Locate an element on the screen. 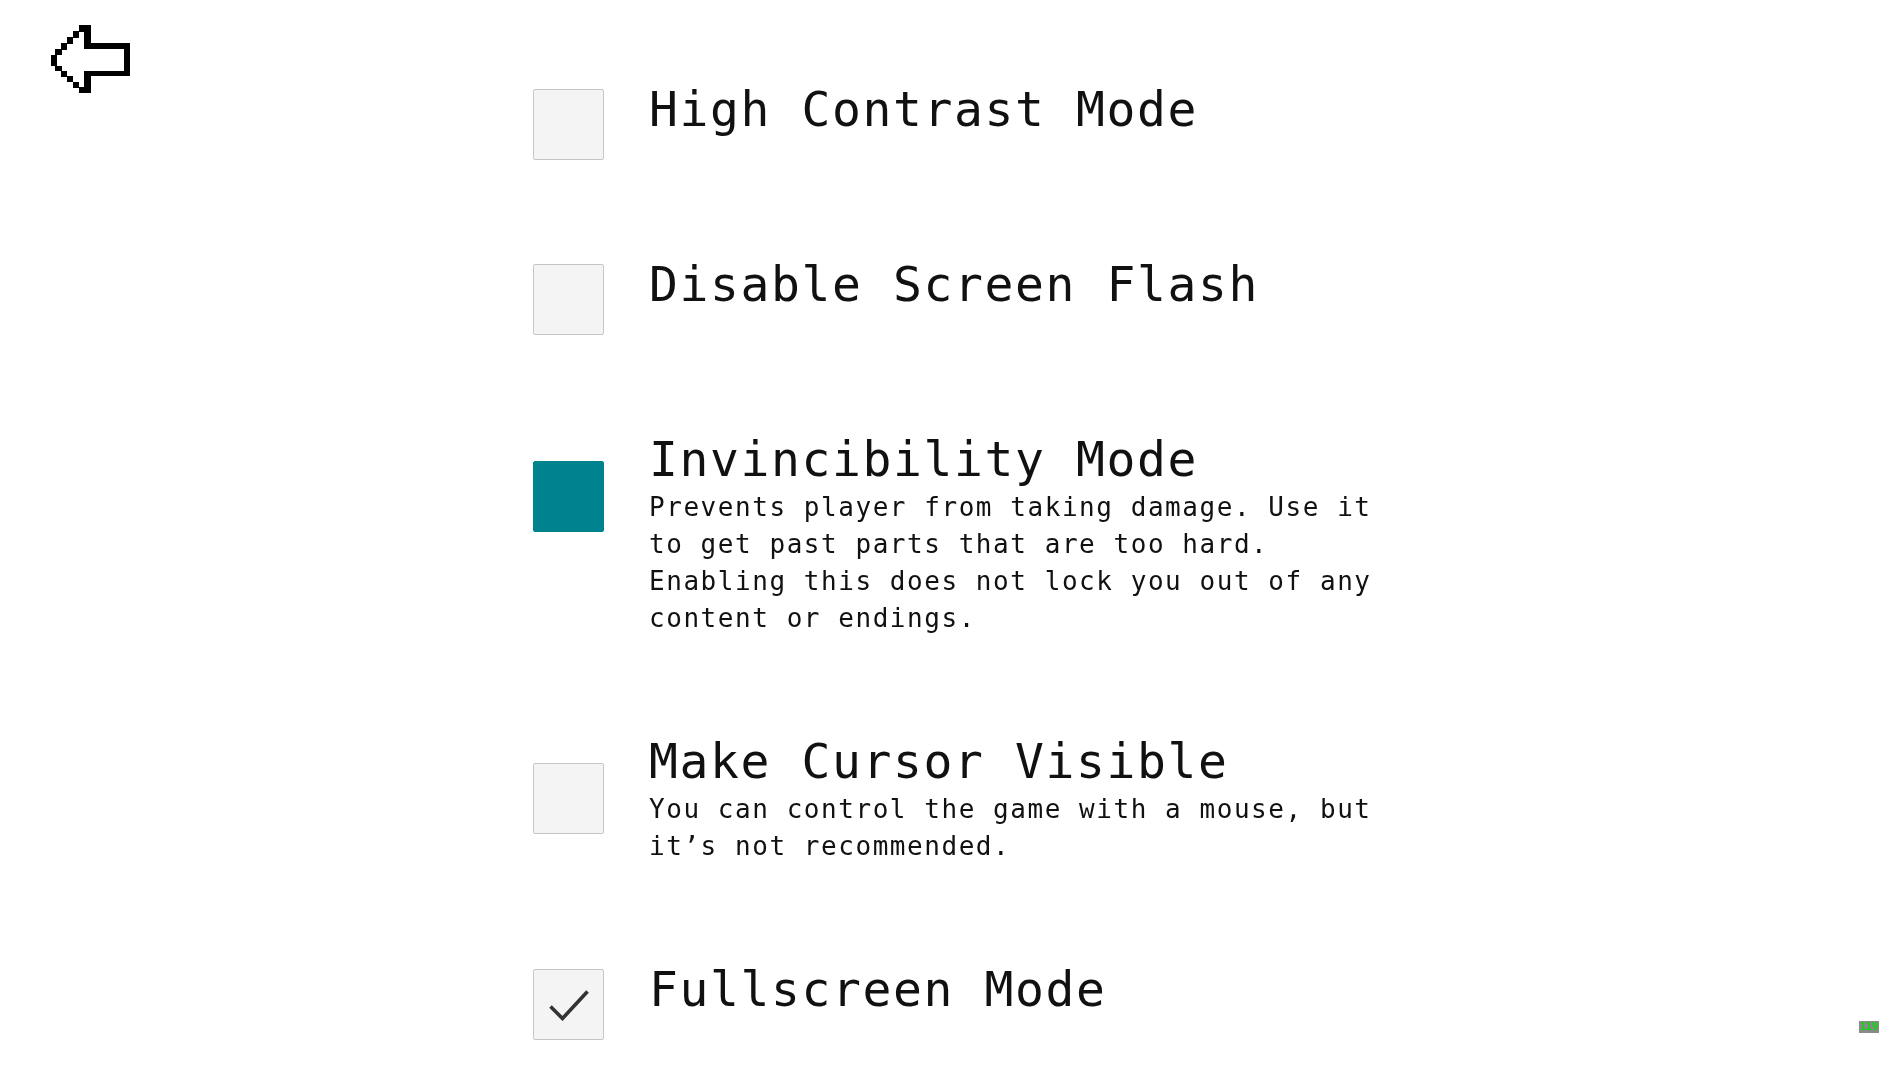  back-button is located at coordinates (90, 59).